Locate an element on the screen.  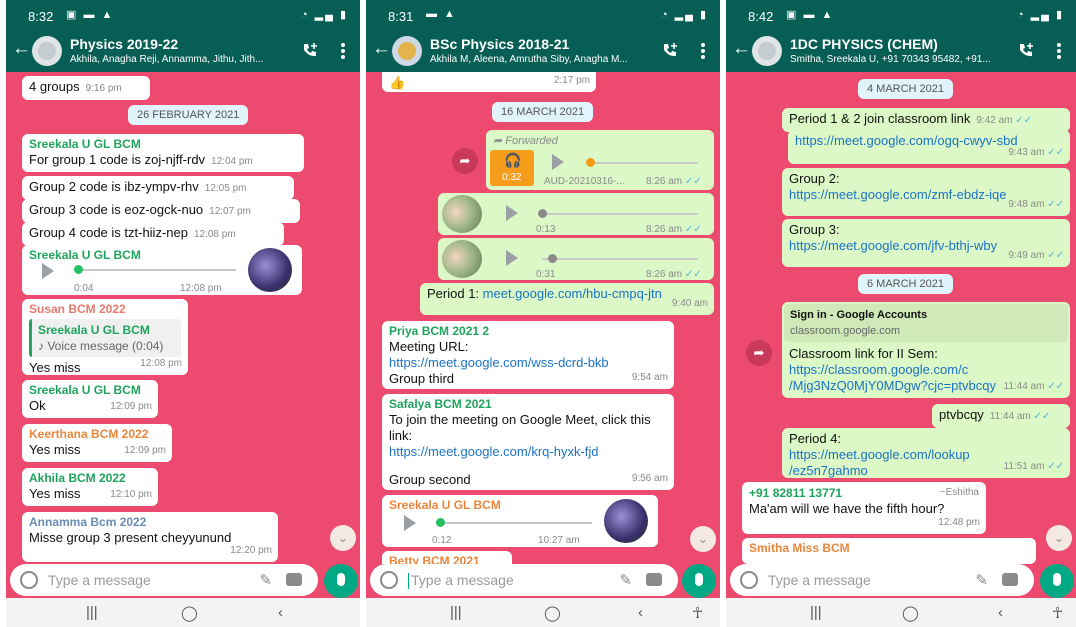
voice-message: Sreekala U GL BCM 0:12 10:27 am is located at coordinates (520, 521).